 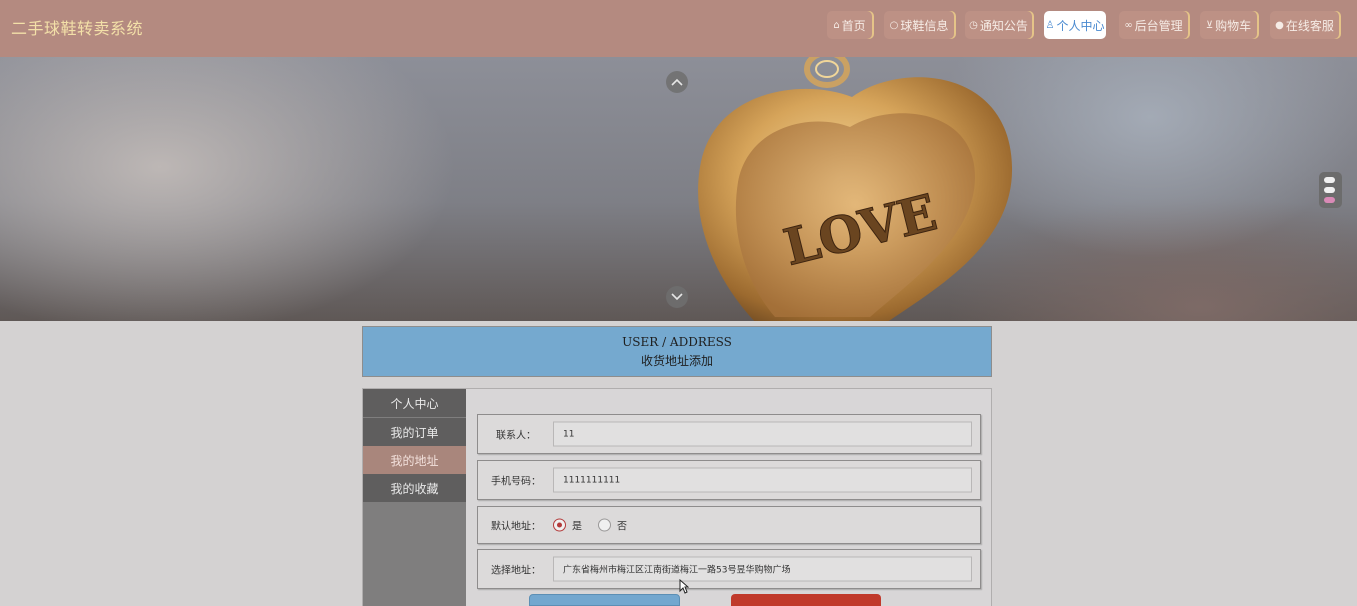 What do you see at coordinates (853, 25) in the screenshot?
I see `nav-home-label: 首页` at bounding box center [853, 25].